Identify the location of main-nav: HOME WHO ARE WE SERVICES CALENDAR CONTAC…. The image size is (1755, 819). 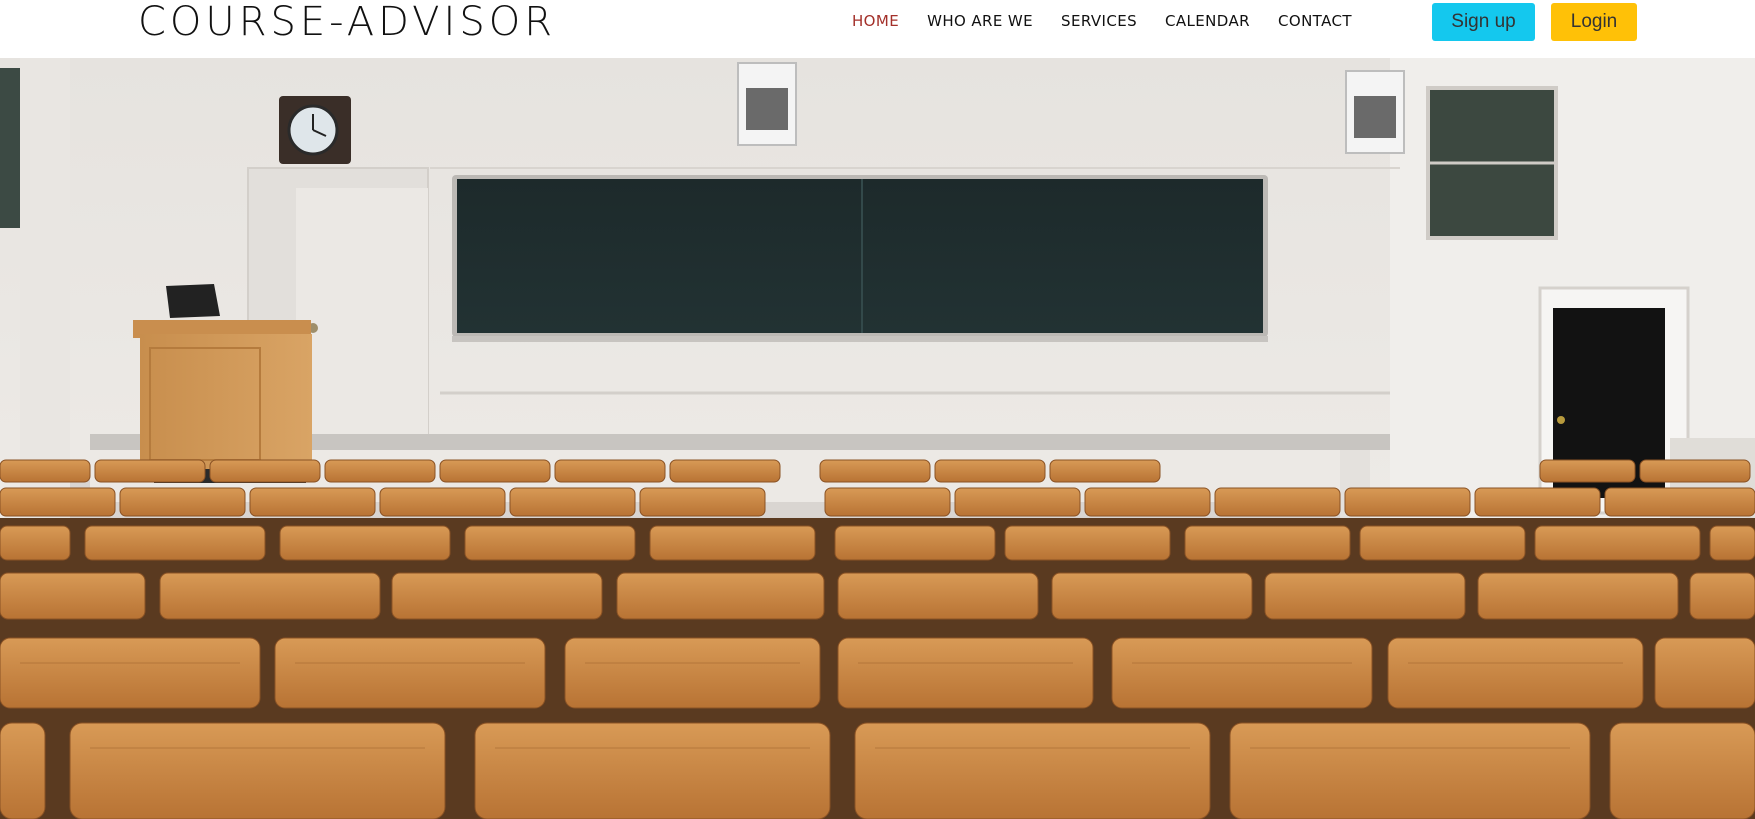
(1116, 21).